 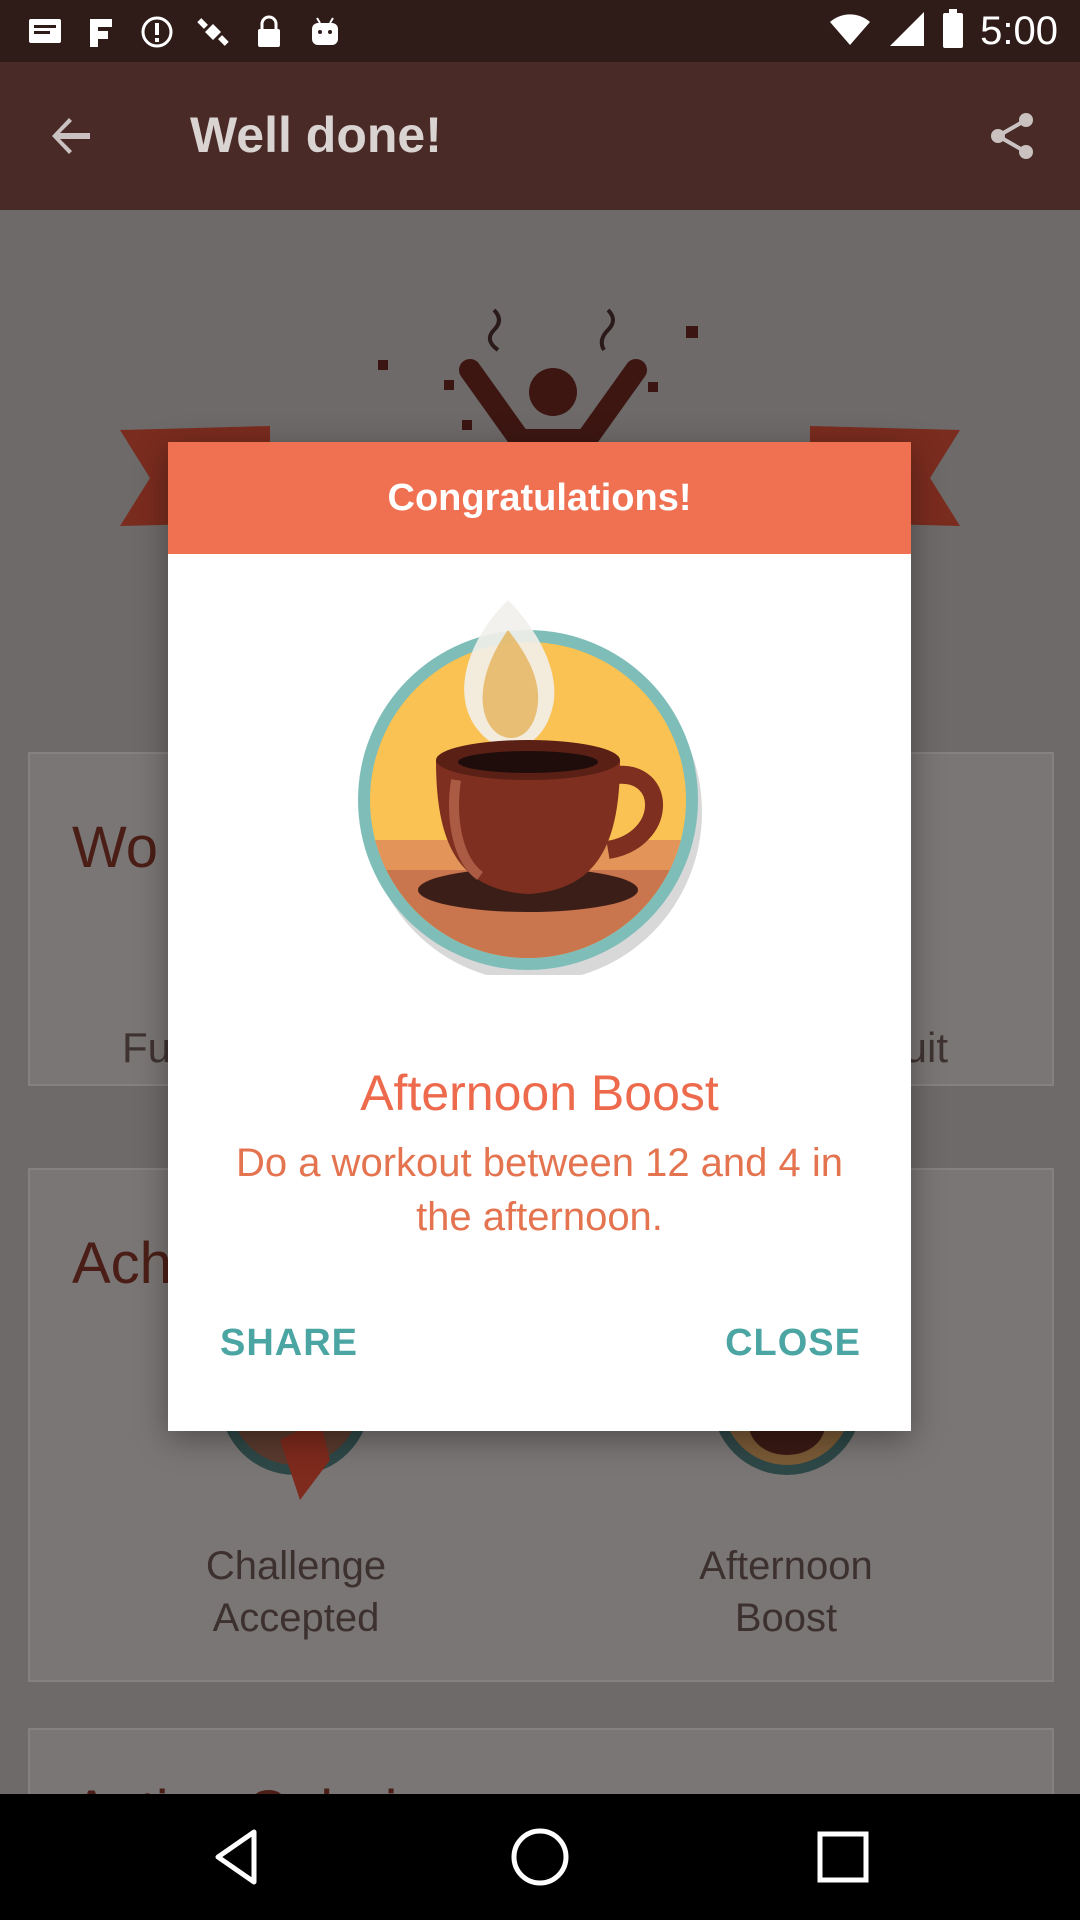 I want to click on status-bar: 5:00, so click(x=540, y=31).